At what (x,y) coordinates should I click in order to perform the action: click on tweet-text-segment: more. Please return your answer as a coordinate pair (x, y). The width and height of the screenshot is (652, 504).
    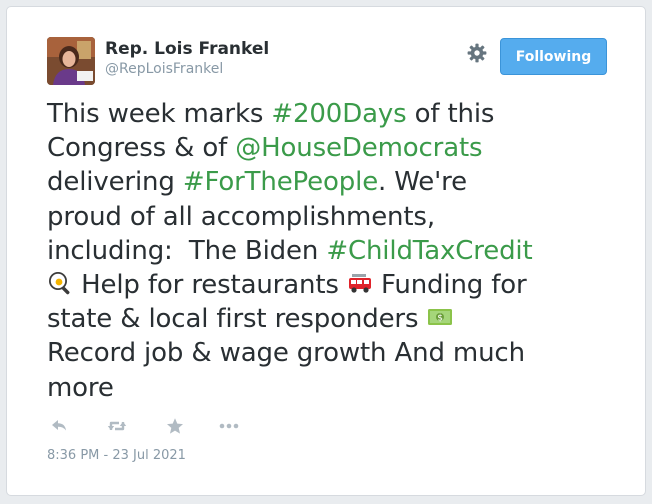
    Looking at the image, I should click on (80, 387).